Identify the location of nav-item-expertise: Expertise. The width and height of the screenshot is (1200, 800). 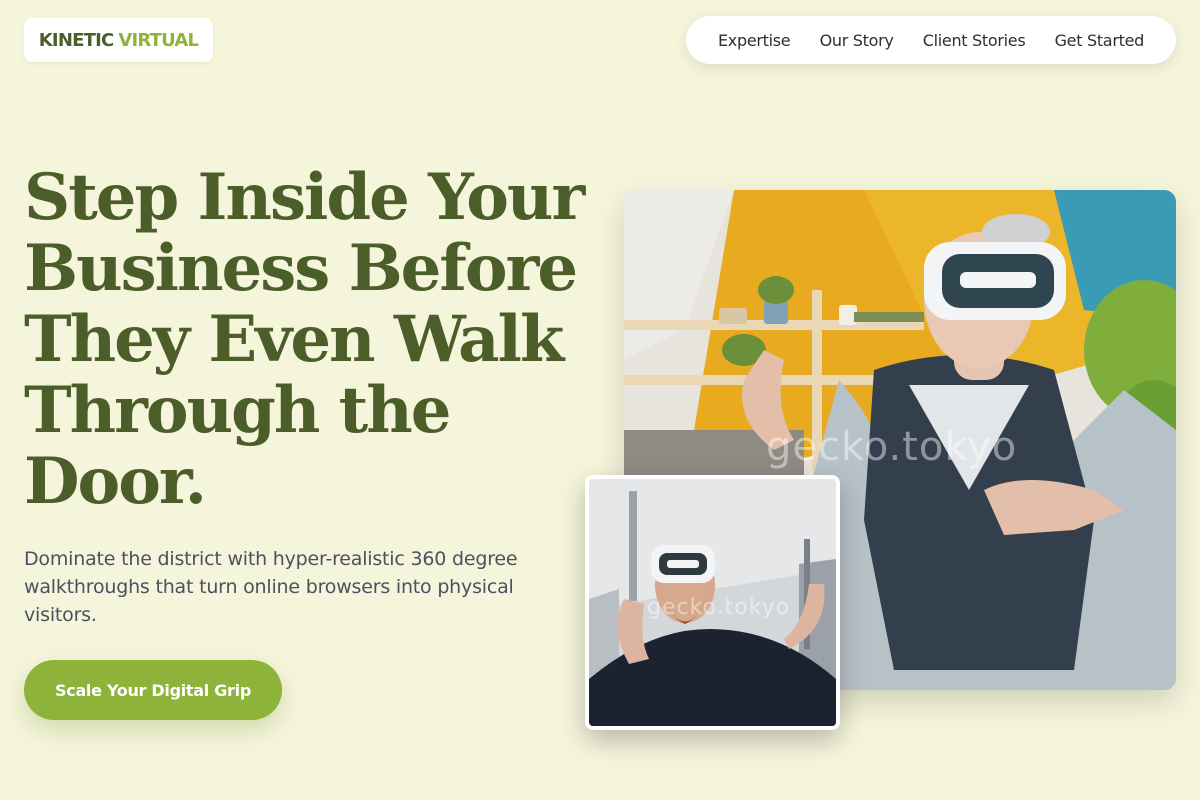
(754, 40).